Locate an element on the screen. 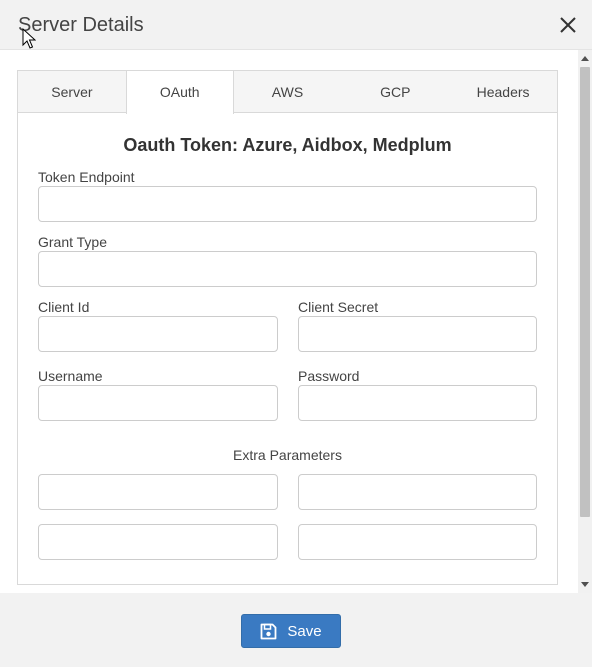 This screenshot has width=592, height=667. dialog-footer: Save is located at coordinates (296, 630).